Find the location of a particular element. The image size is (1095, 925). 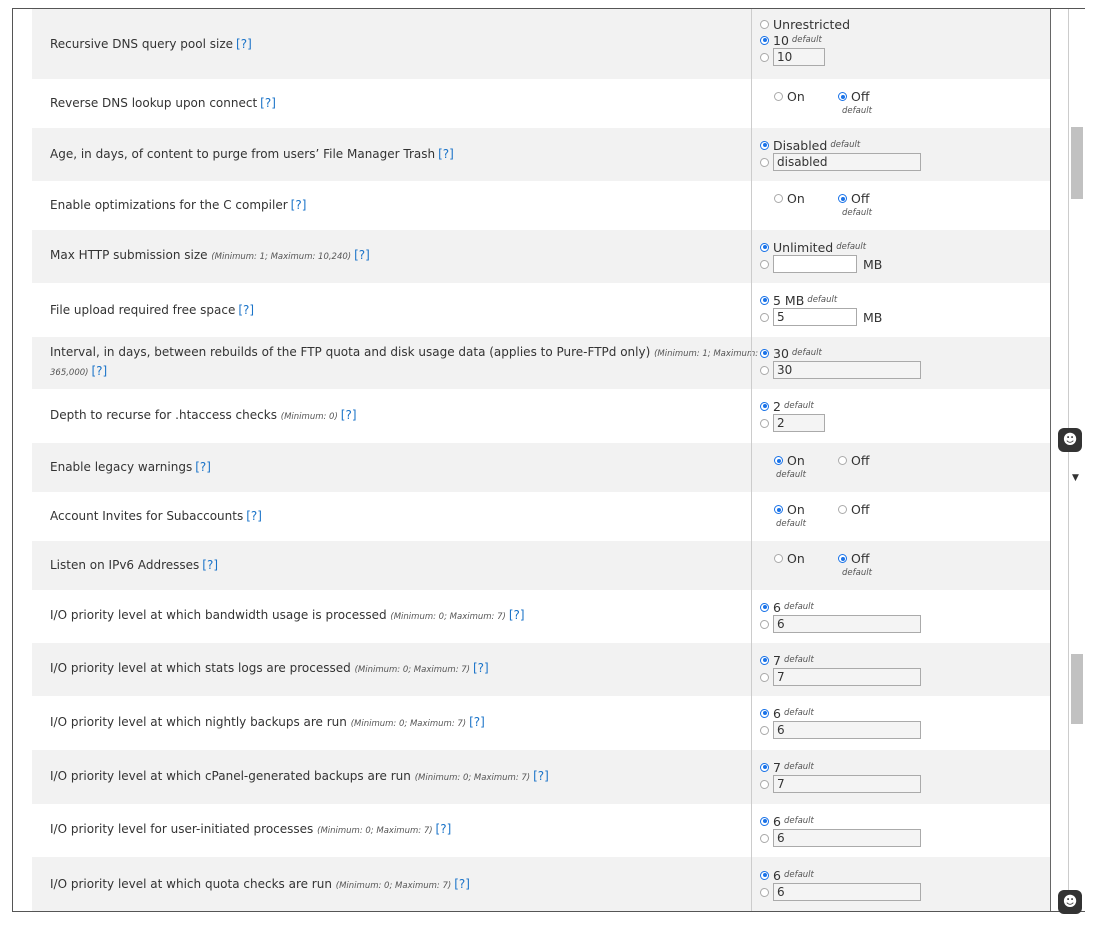

option-custom: 30 is located at coordinates (840, 370).